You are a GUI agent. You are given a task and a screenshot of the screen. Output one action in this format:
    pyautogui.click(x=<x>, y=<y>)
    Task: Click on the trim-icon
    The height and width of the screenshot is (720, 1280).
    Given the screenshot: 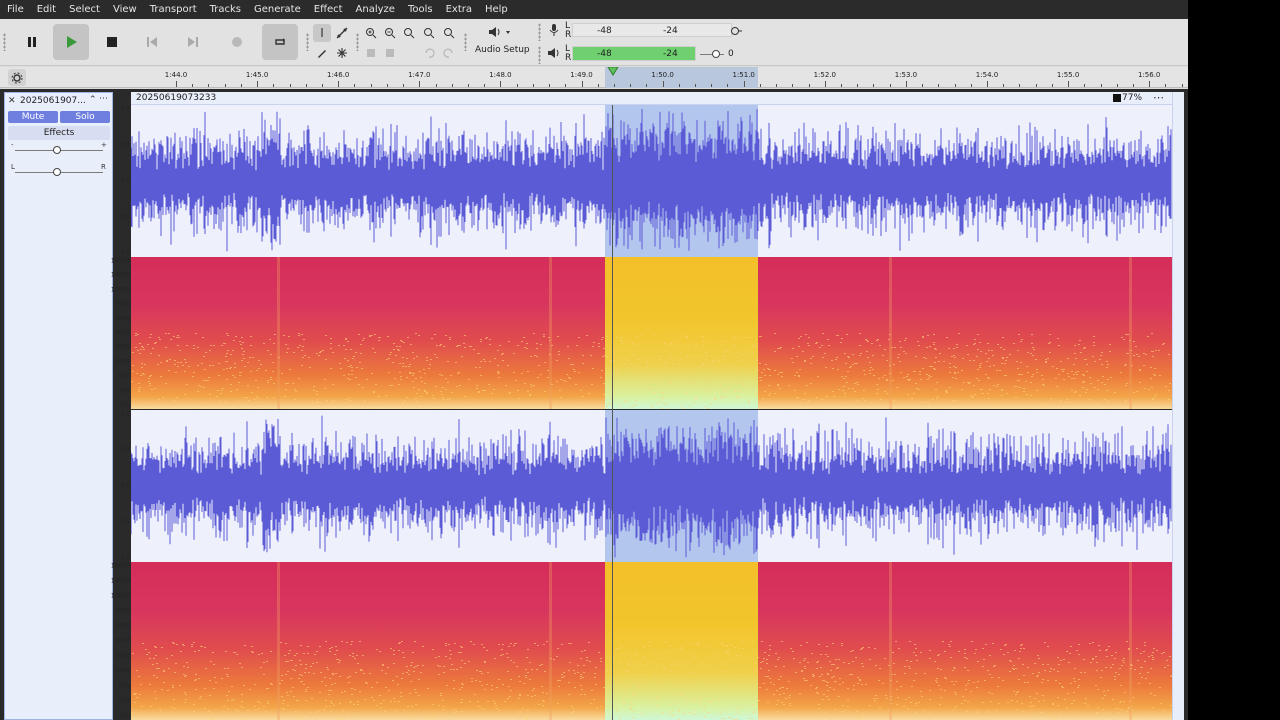 What is the action you would take?
    pyautogui.click(x=371, y=53)
    